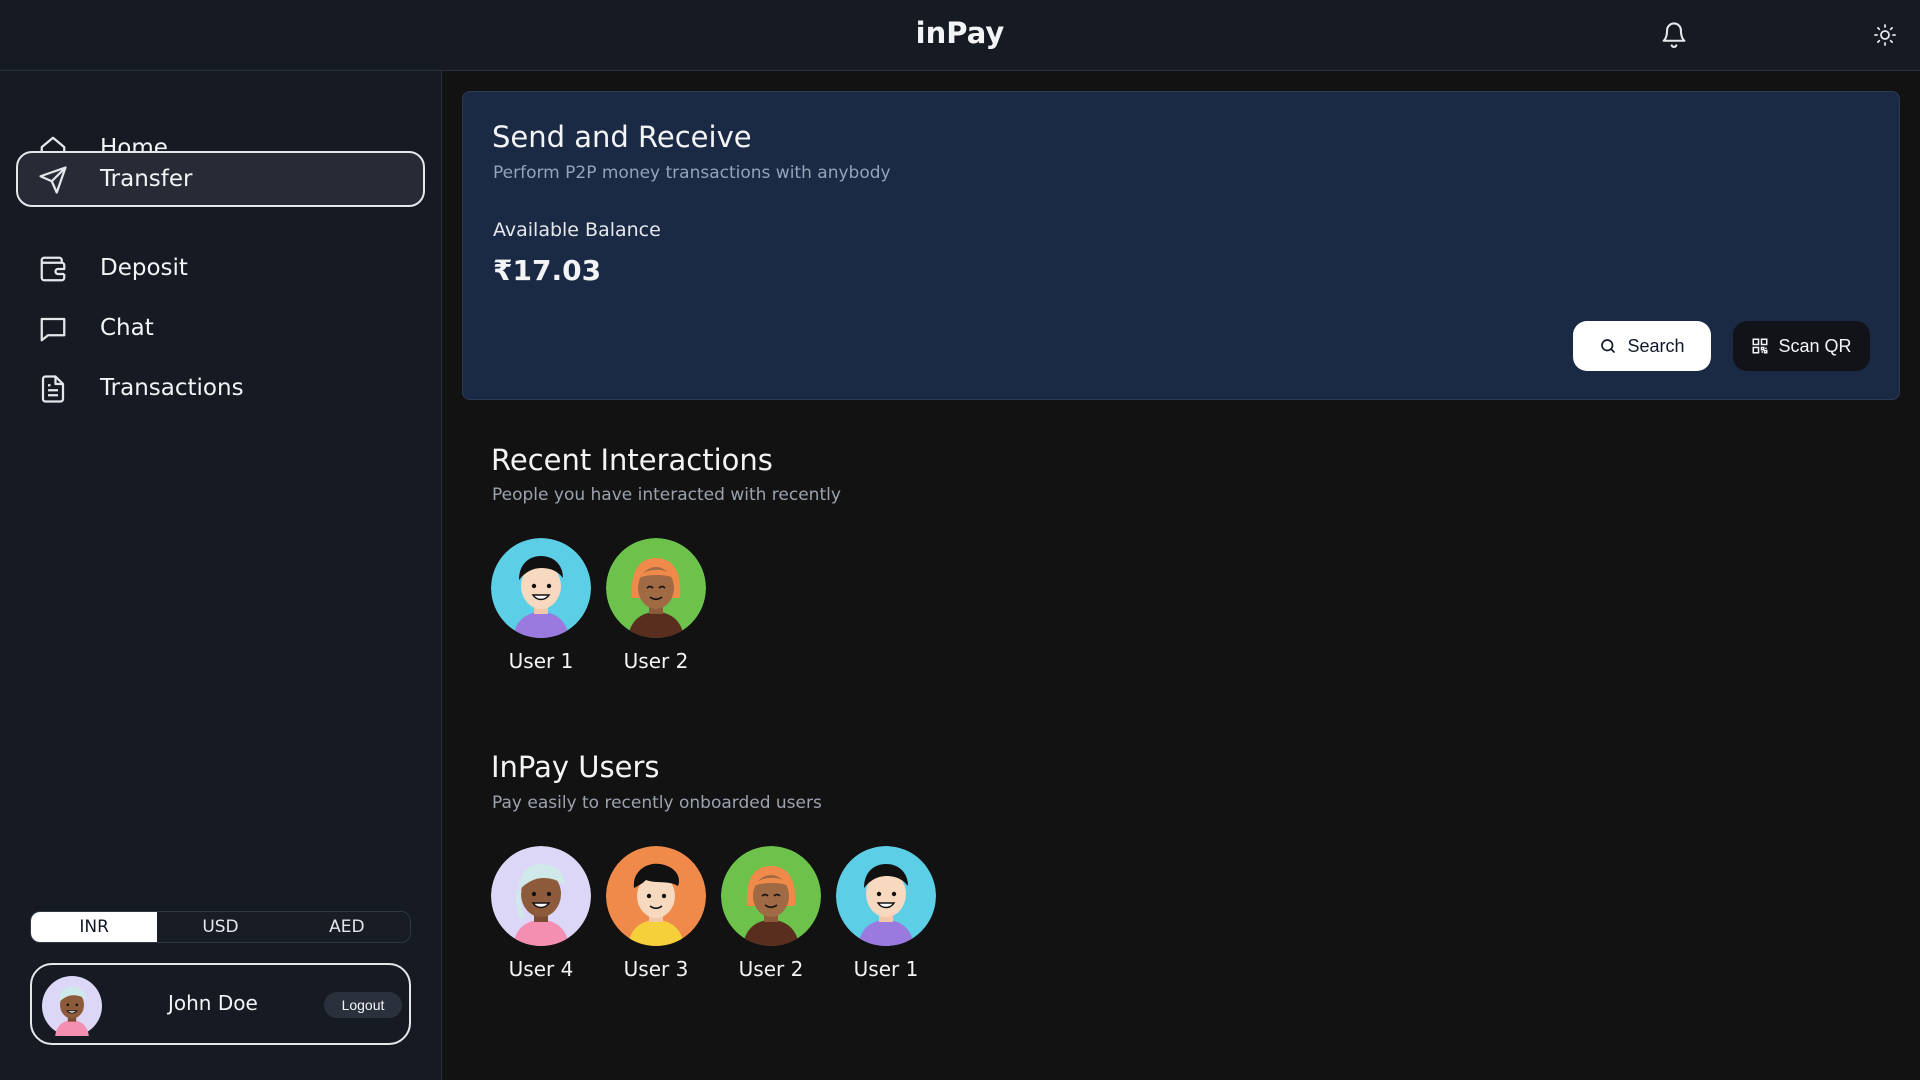  I want to click on scan-qr-label: Scan QR, so click(1815, 345).